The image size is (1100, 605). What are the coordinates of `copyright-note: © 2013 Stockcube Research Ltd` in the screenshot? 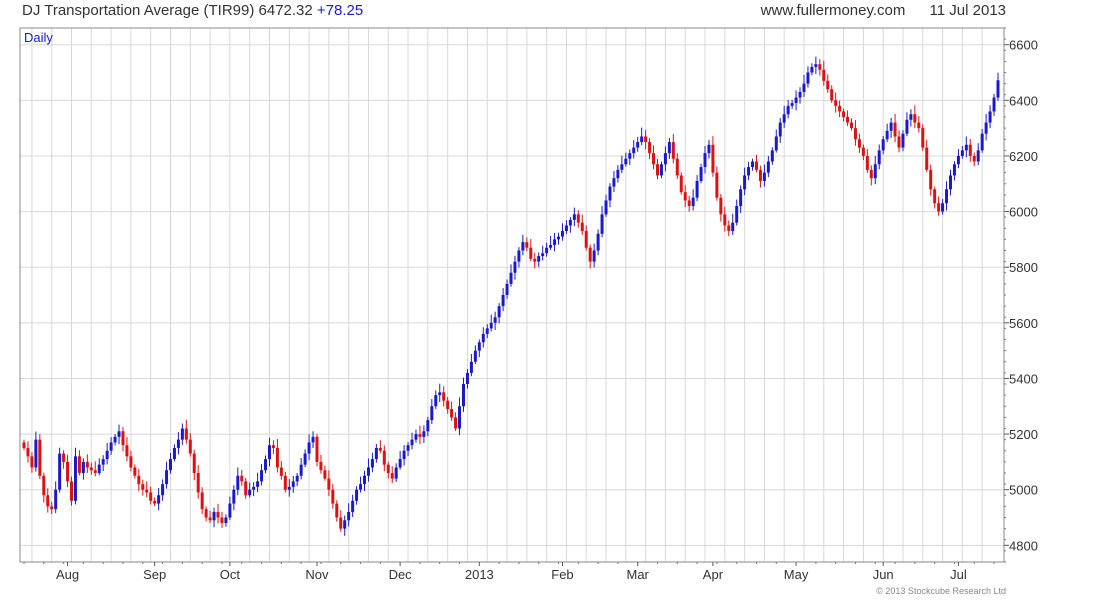 It's located at (941, 591).